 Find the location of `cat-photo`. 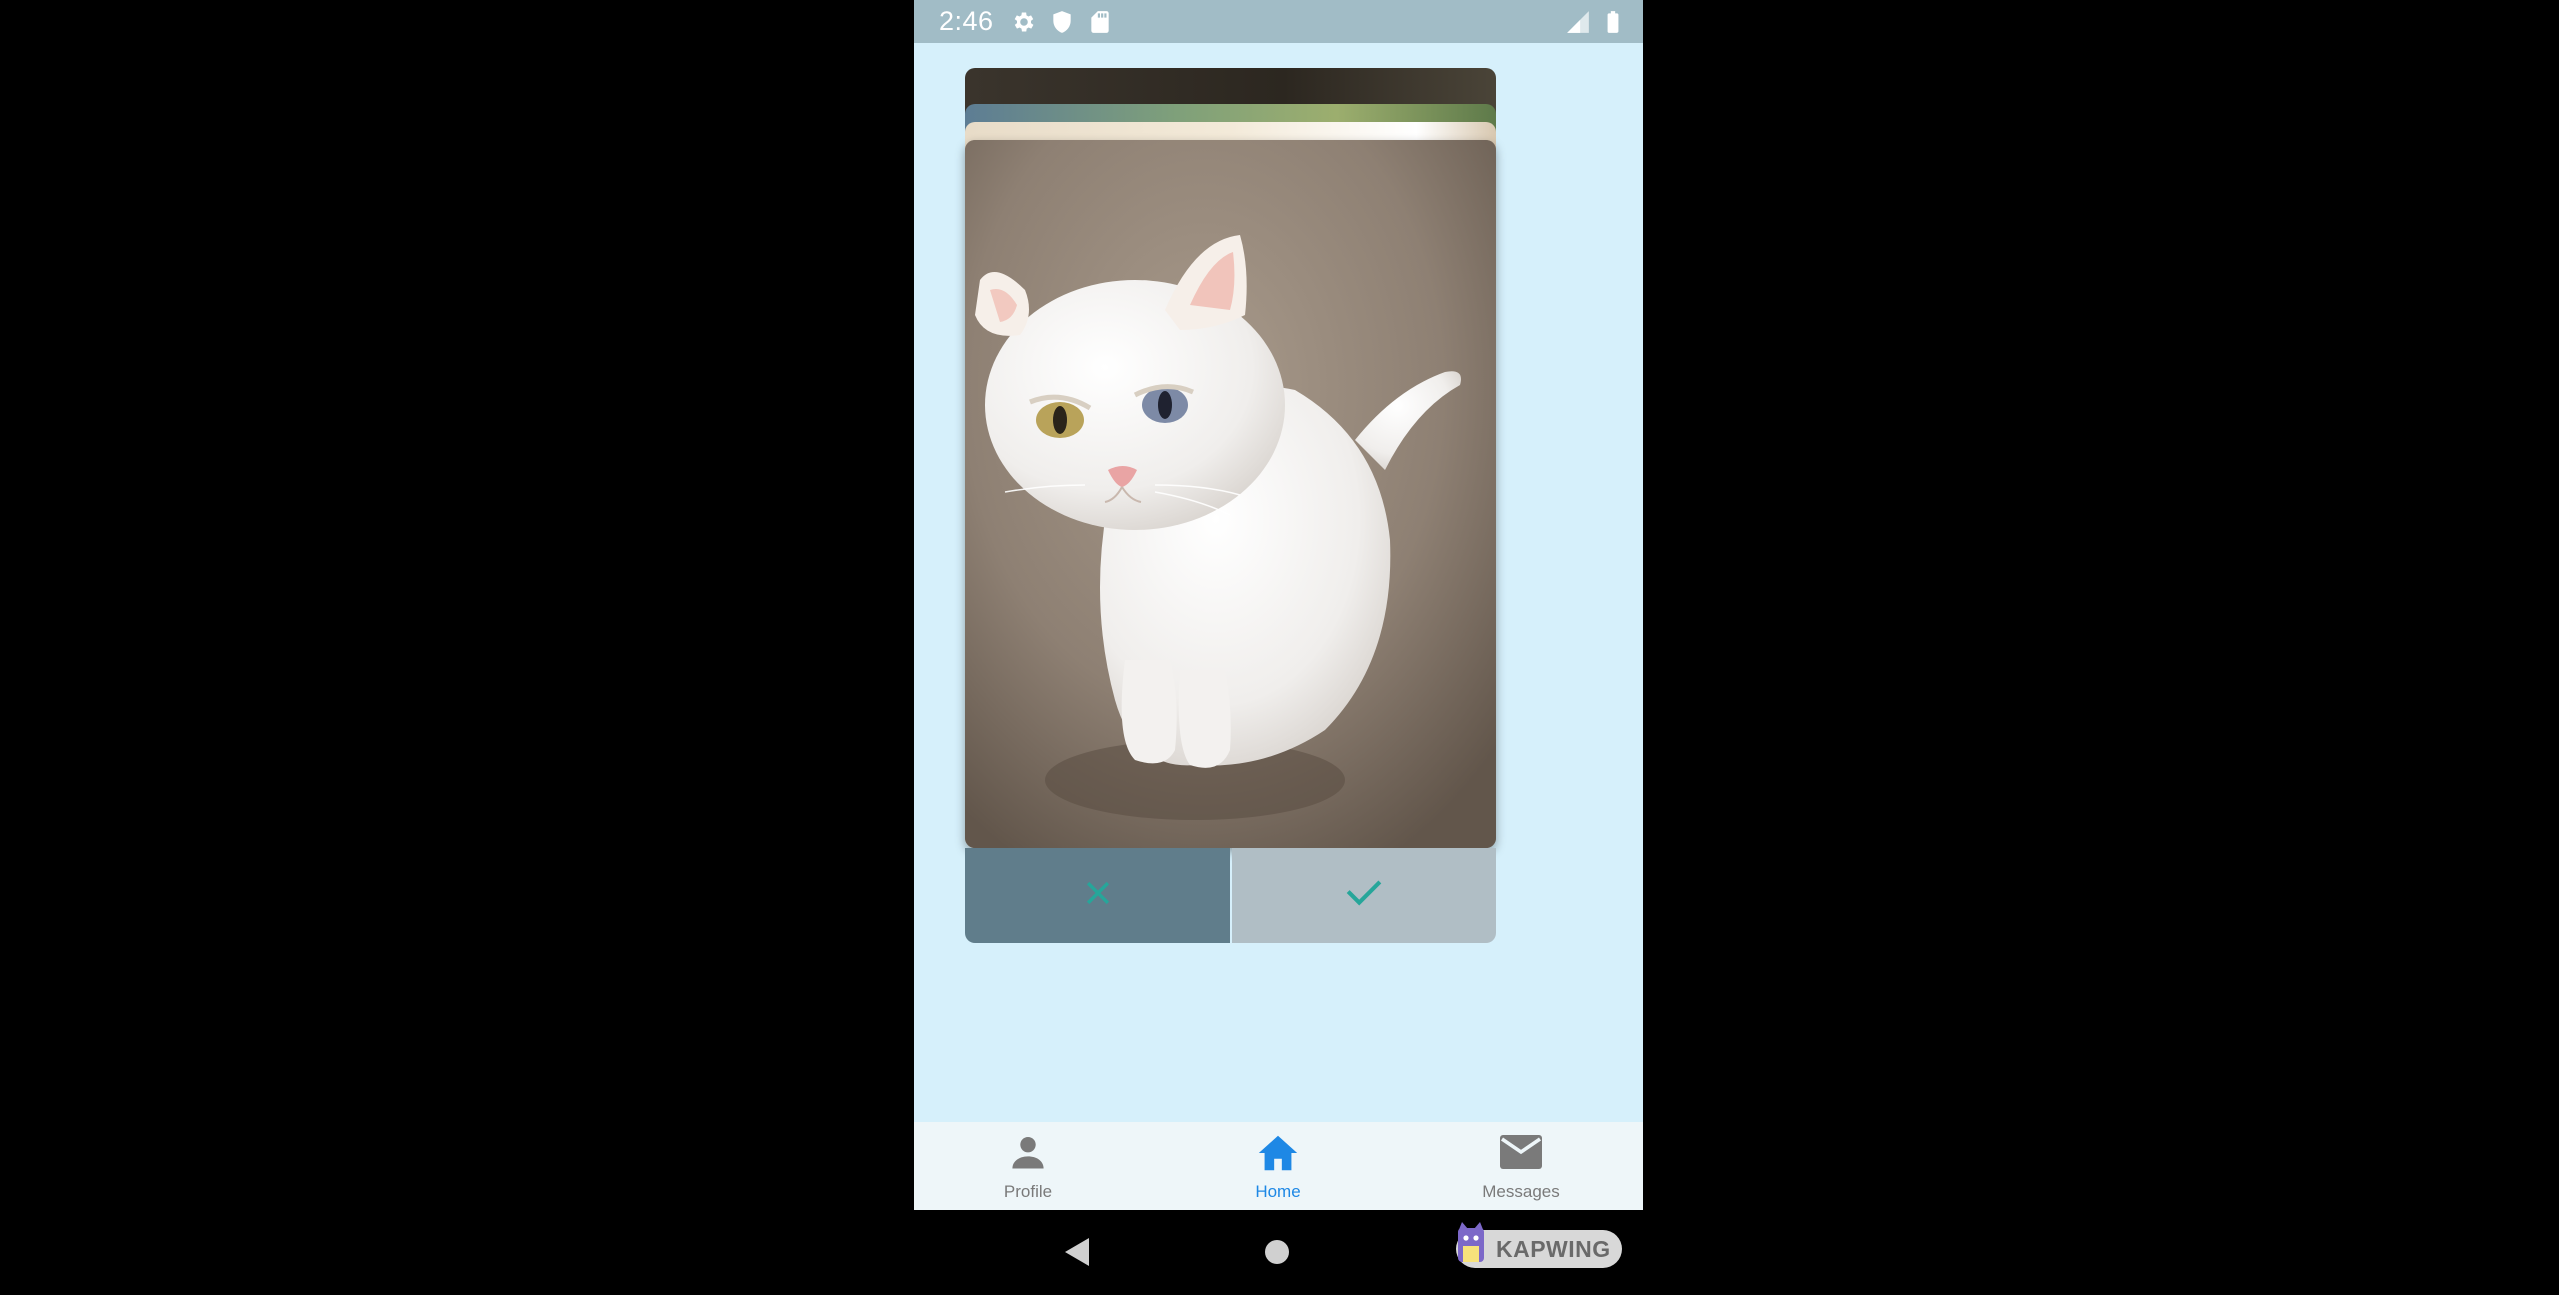

cat-photo is located at coordinates (1230, 494).